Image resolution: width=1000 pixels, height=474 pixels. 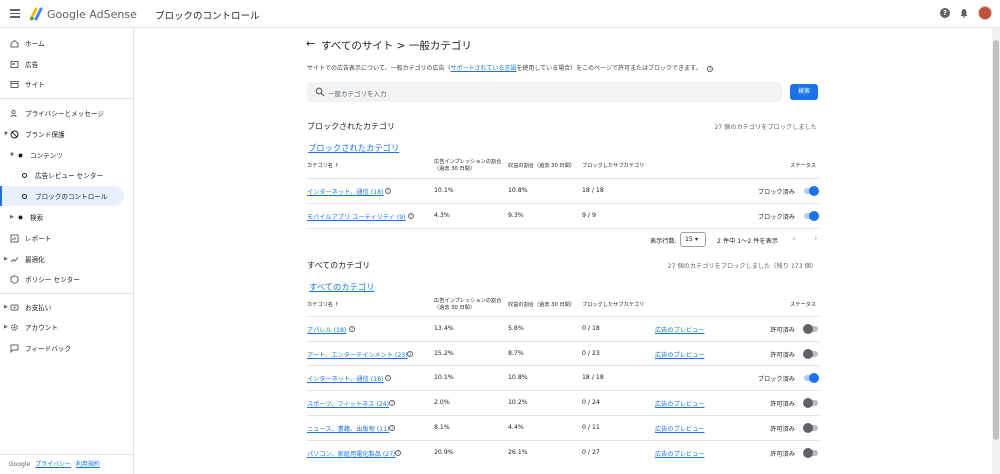 What do you see at coordinates (964, 13) in the screenshot?
I see `notifications-icon` at bounding box center [964, 13].